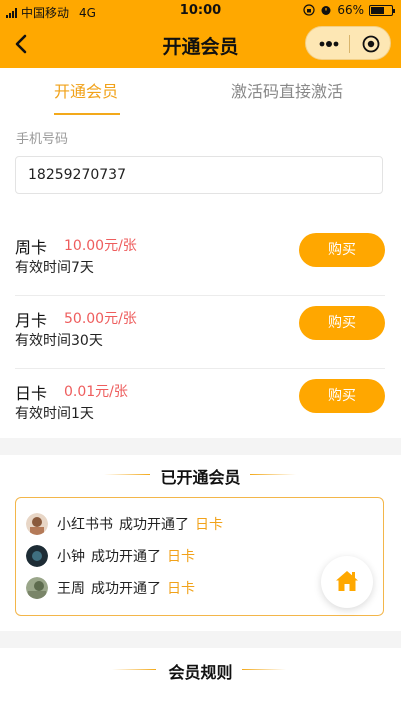 Image resolution: width=401 pixels, height=713 pixels. I want to click on header-bar: 中国移动 4G 10:00 66% 开通会员, so click(200, 34).